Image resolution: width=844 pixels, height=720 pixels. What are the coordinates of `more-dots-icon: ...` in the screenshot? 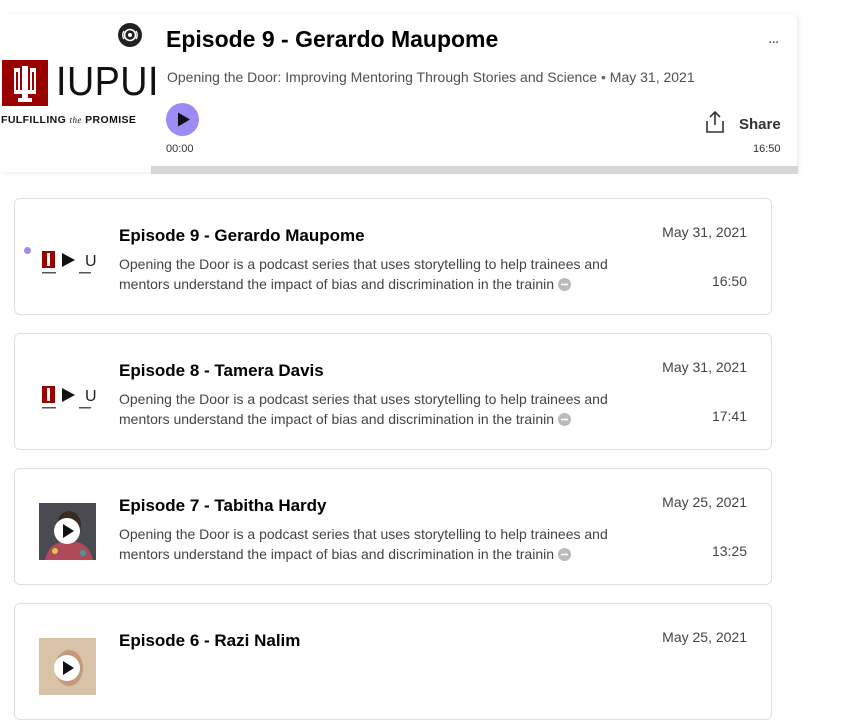 It's located at (773, 39).